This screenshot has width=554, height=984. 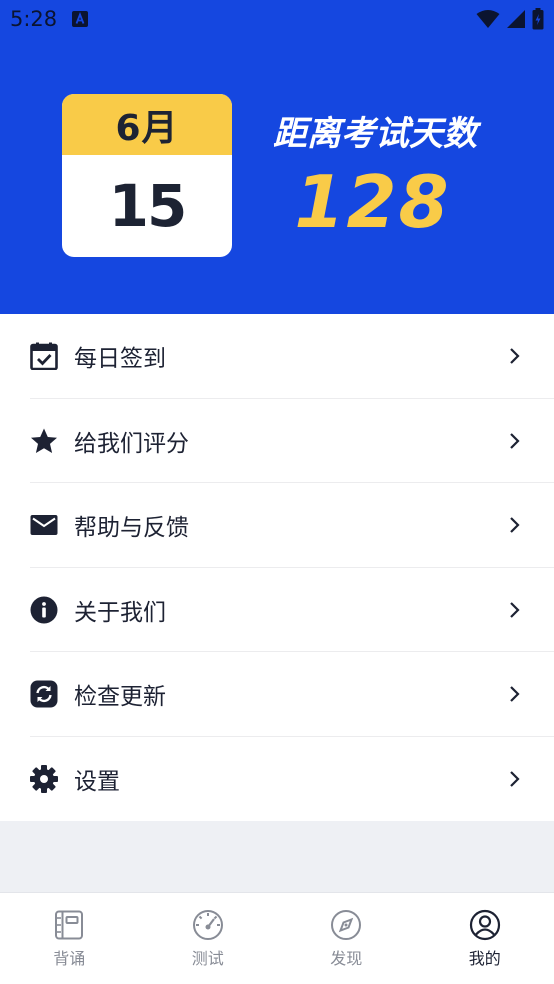 I want to click on status-time: 5:28, so click(x=34, y=19).